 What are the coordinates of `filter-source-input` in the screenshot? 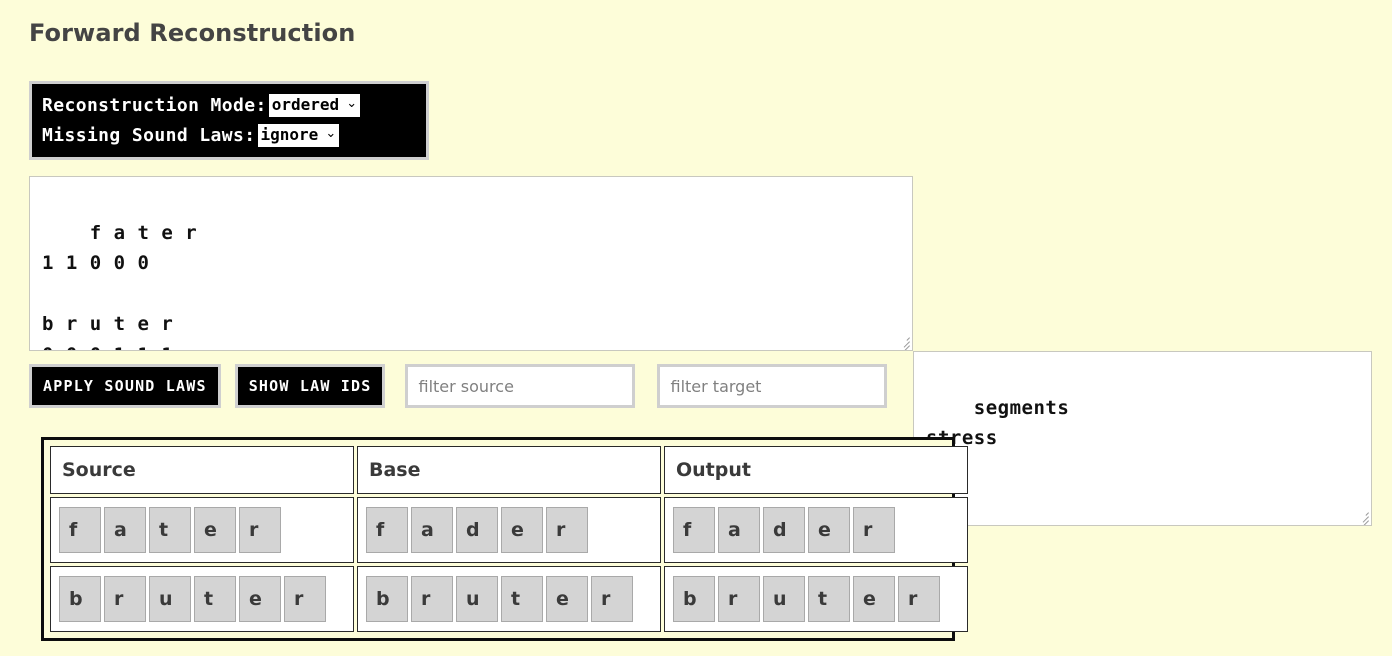 It's located at (520, 386).